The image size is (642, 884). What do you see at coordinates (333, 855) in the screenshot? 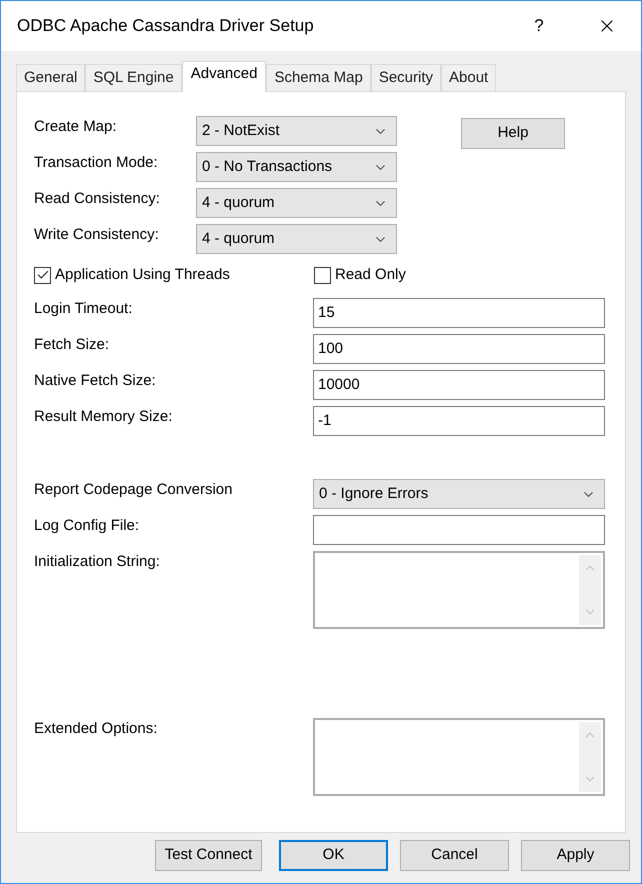
I see `dialog-button: OK` at bounding box center [333, 855].